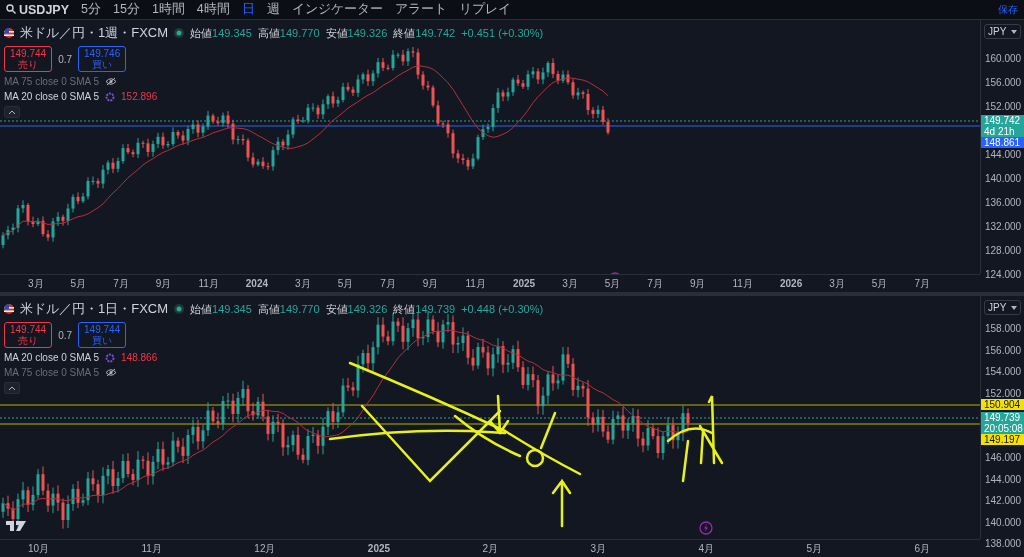  What do you see at coordinates (791, 283) in the screenshot?
I see `time-tick: 2026` at bounding box center [791, 283].